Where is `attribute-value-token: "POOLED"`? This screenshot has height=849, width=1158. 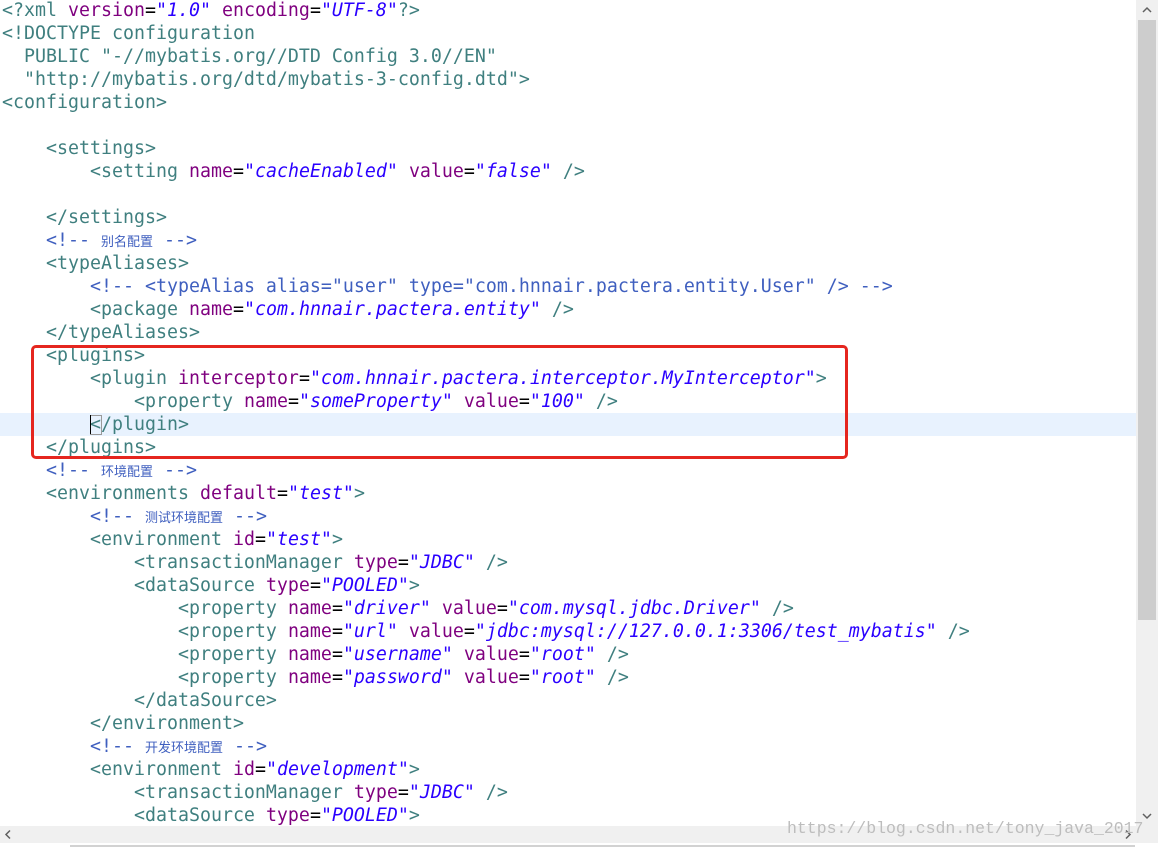 attribute-value-token: "POOLED" is located at coordinates (364, 815).